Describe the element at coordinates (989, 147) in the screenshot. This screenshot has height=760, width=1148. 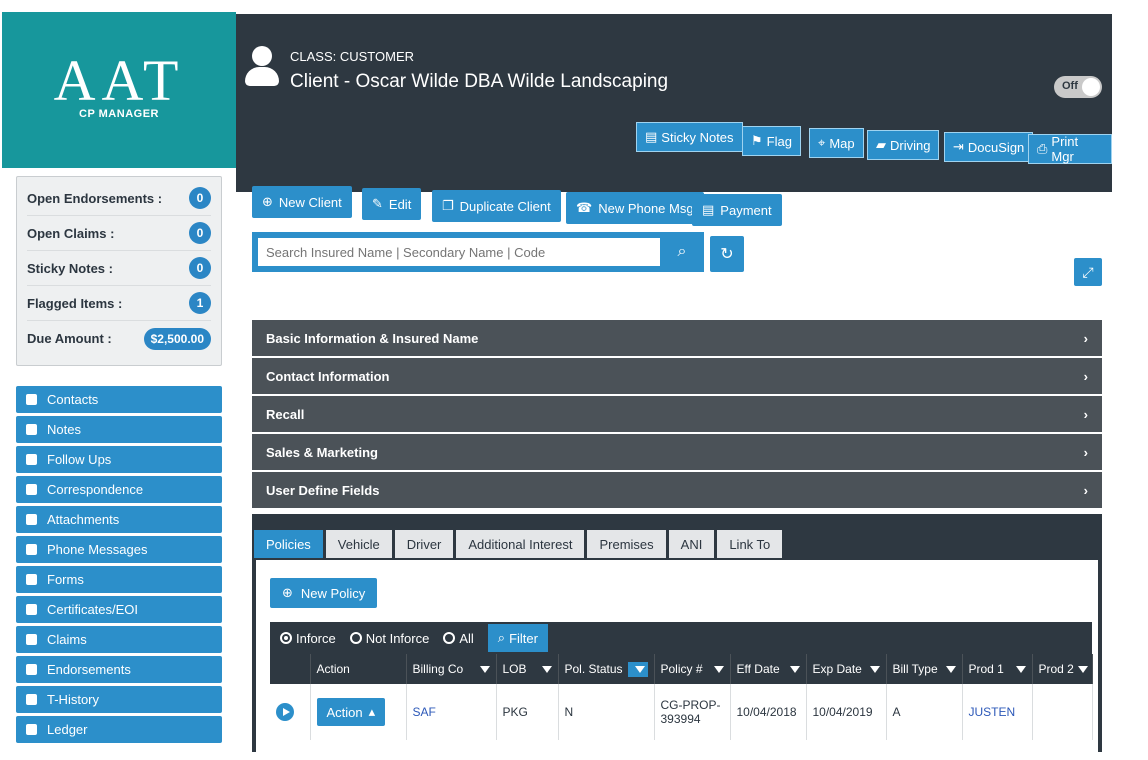
I see `docusign-button: ⇥ DocuSign` at that location.